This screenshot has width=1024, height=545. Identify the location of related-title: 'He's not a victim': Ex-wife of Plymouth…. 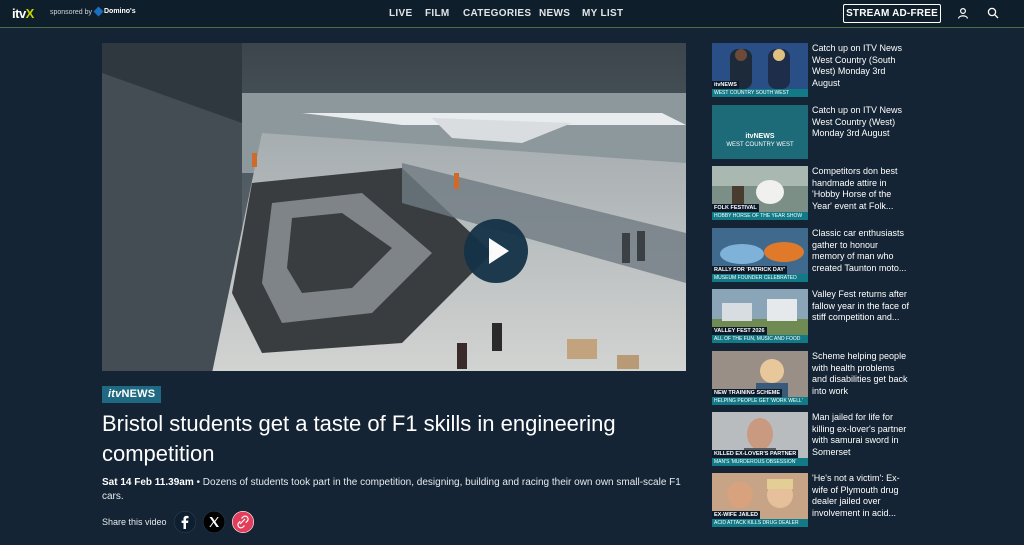
(856, 495).